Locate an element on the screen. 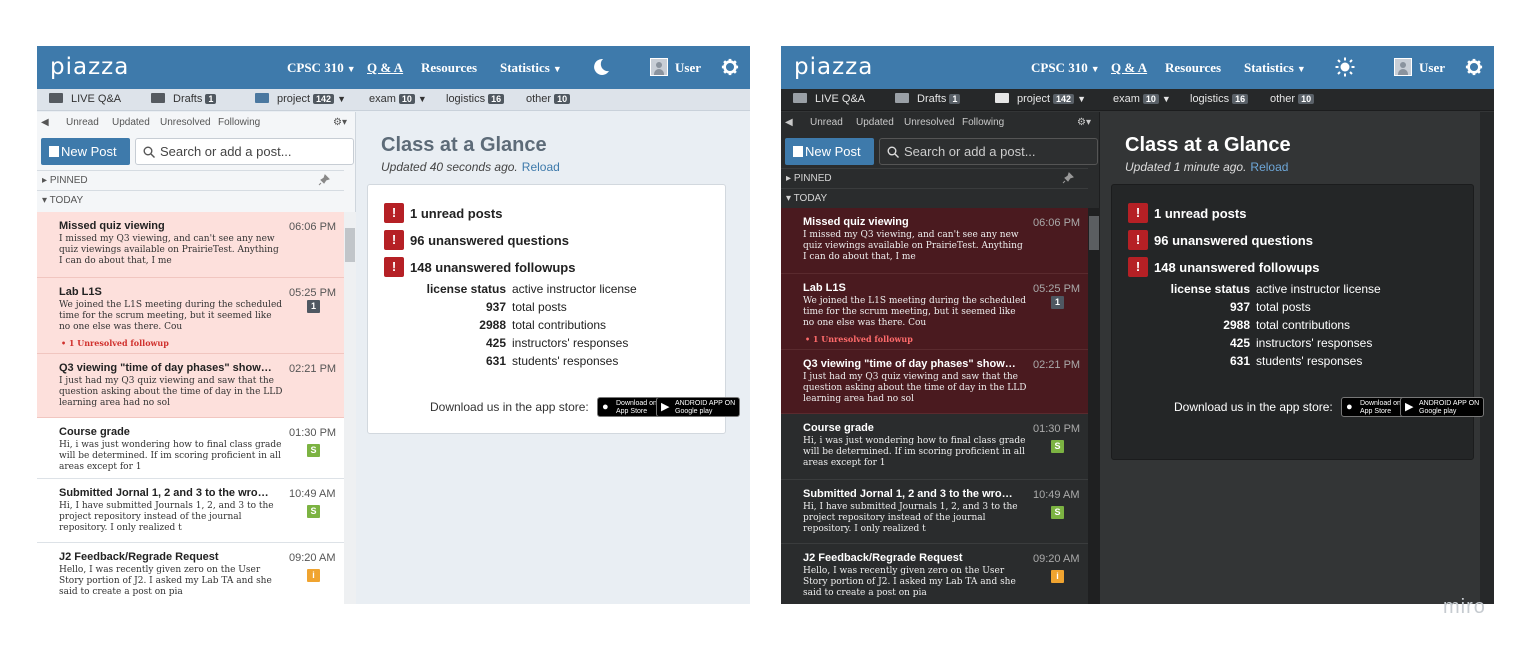  folder-label: other is located at coordinates (1283, 99).